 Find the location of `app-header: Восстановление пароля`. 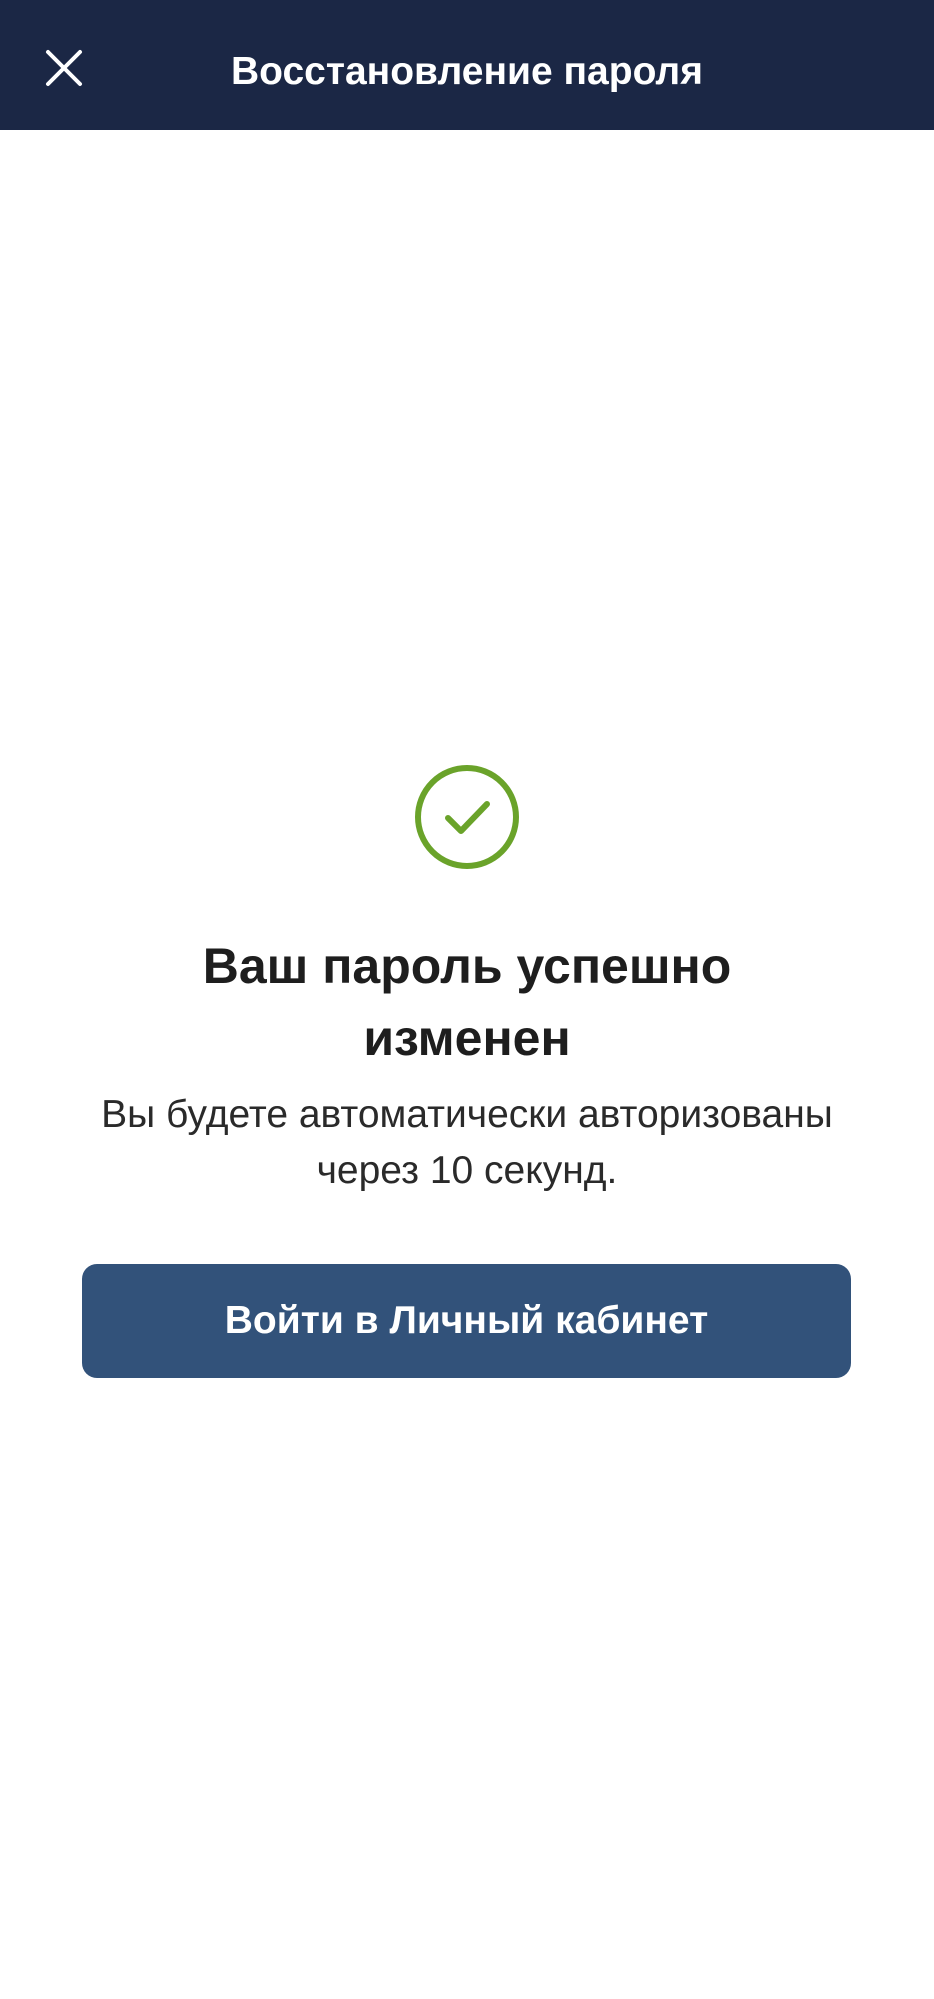

app-header: Восстановление пароля is located at coordinates (467, 65).